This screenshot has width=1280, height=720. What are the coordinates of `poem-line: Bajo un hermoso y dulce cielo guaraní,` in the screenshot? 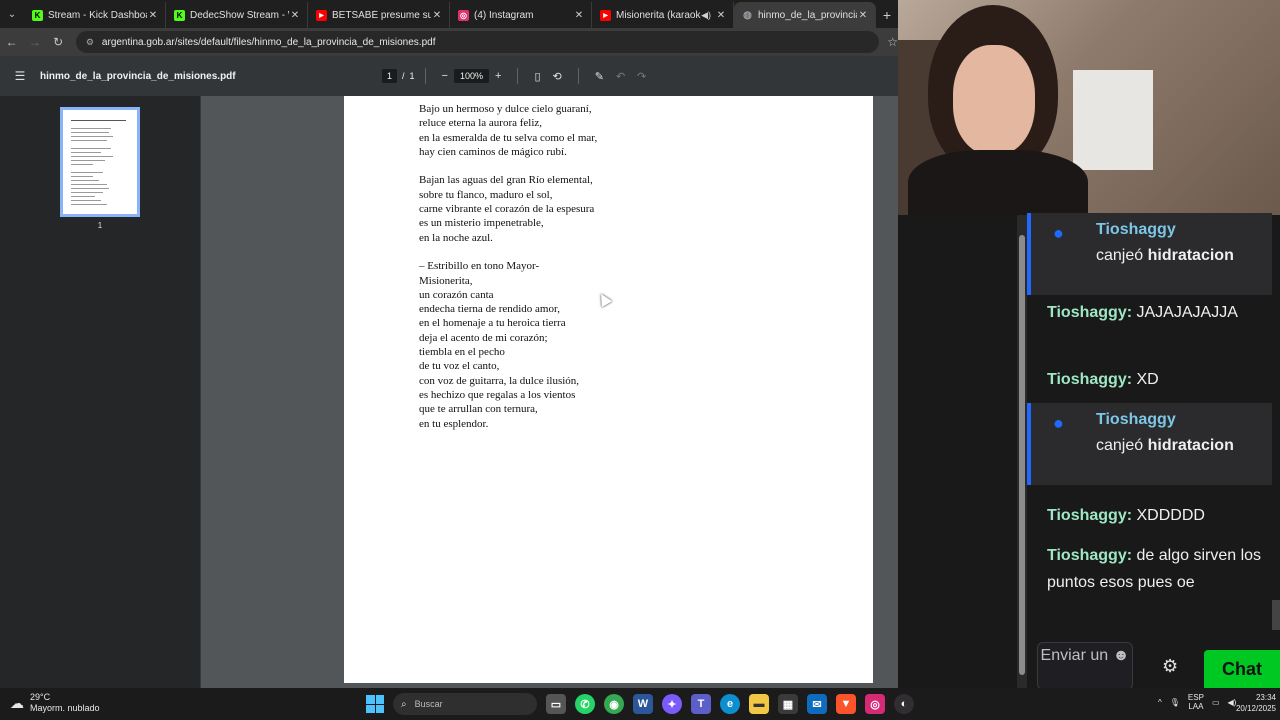 It's located at (505, 109).